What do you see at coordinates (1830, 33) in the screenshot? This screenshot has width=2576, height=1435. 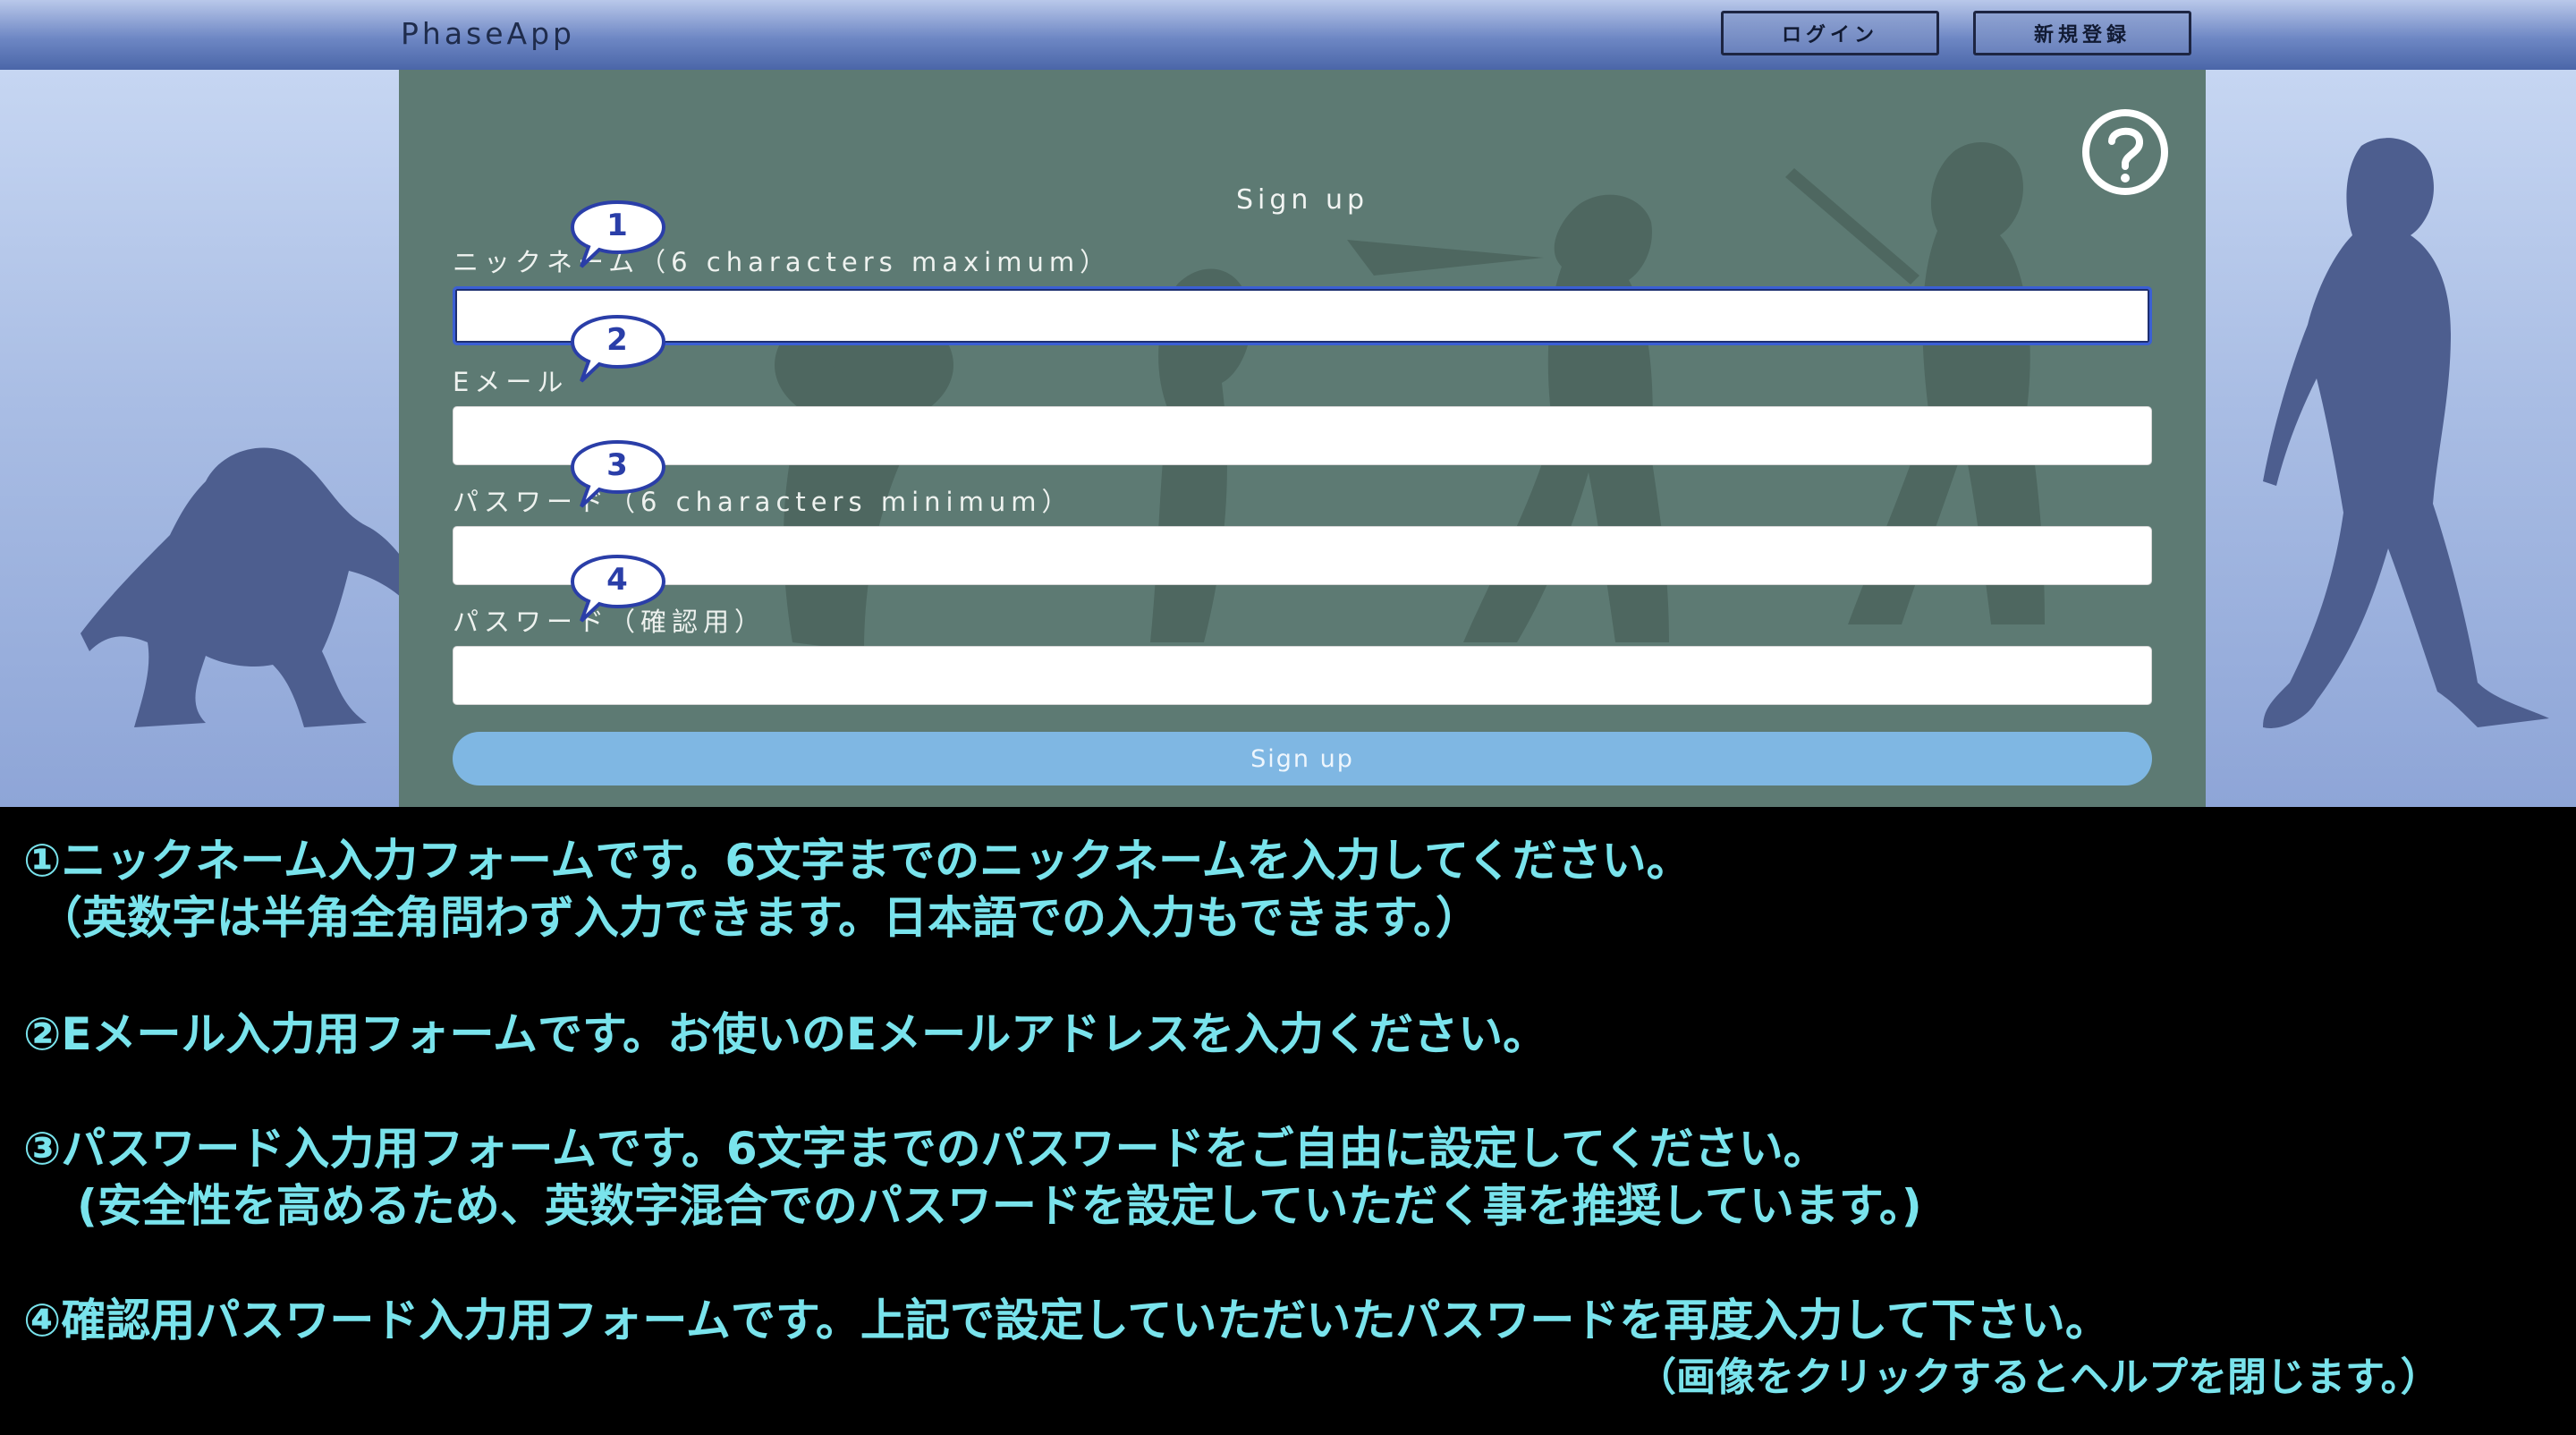 I see `login-button: ログイン` at bounding box center [1830, 33].